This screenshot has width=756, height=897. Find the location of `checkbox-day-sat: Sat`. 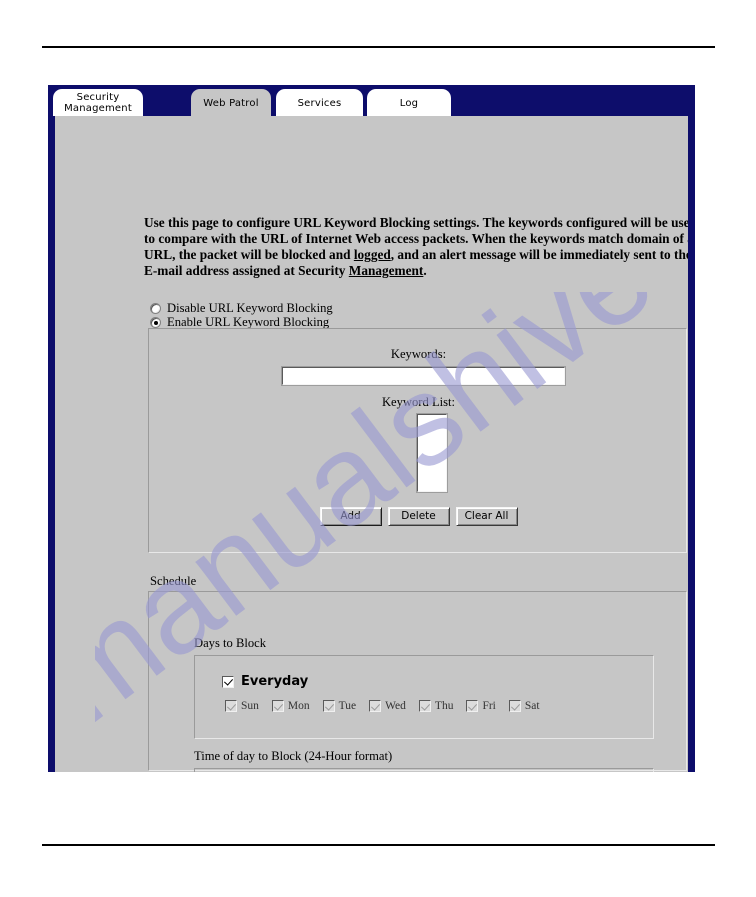

checkbox-day-sat: Sat is located at coordinates (522, 706).